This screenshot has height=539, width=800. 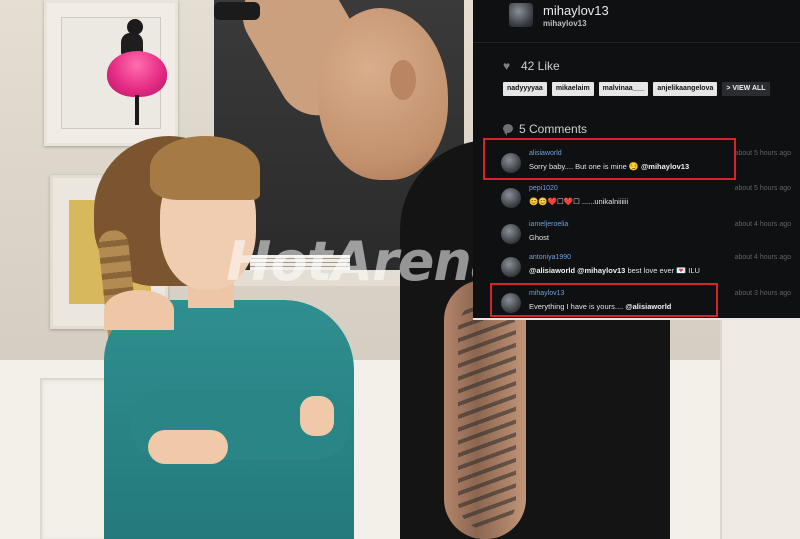 What do you see at coordinates (762, 293) in the screenshot?
I see `comment-time: about 3 hours ago` at bounding box center [762, 293].